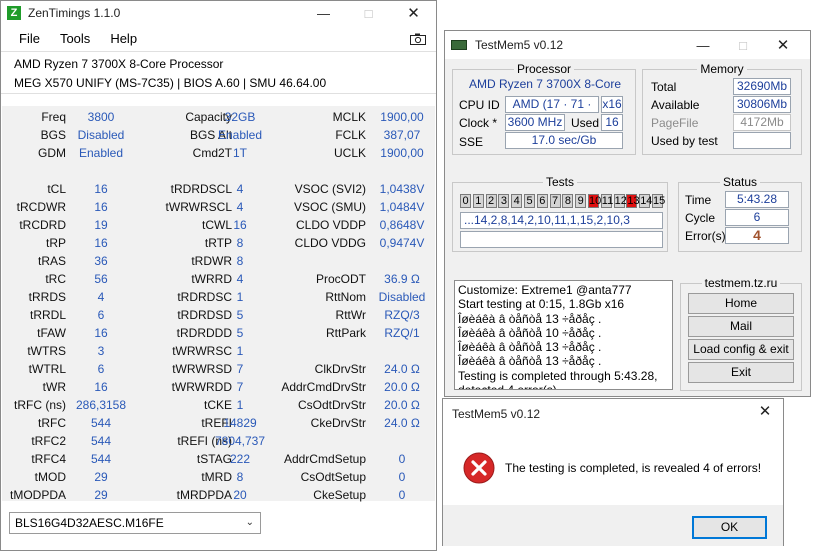 The width and height of the screenshot is (821, 551). What do you see at coordinates (740, 182) in the screenshot?
I see `status-group-title: Status` at bounding box center [740, 182].